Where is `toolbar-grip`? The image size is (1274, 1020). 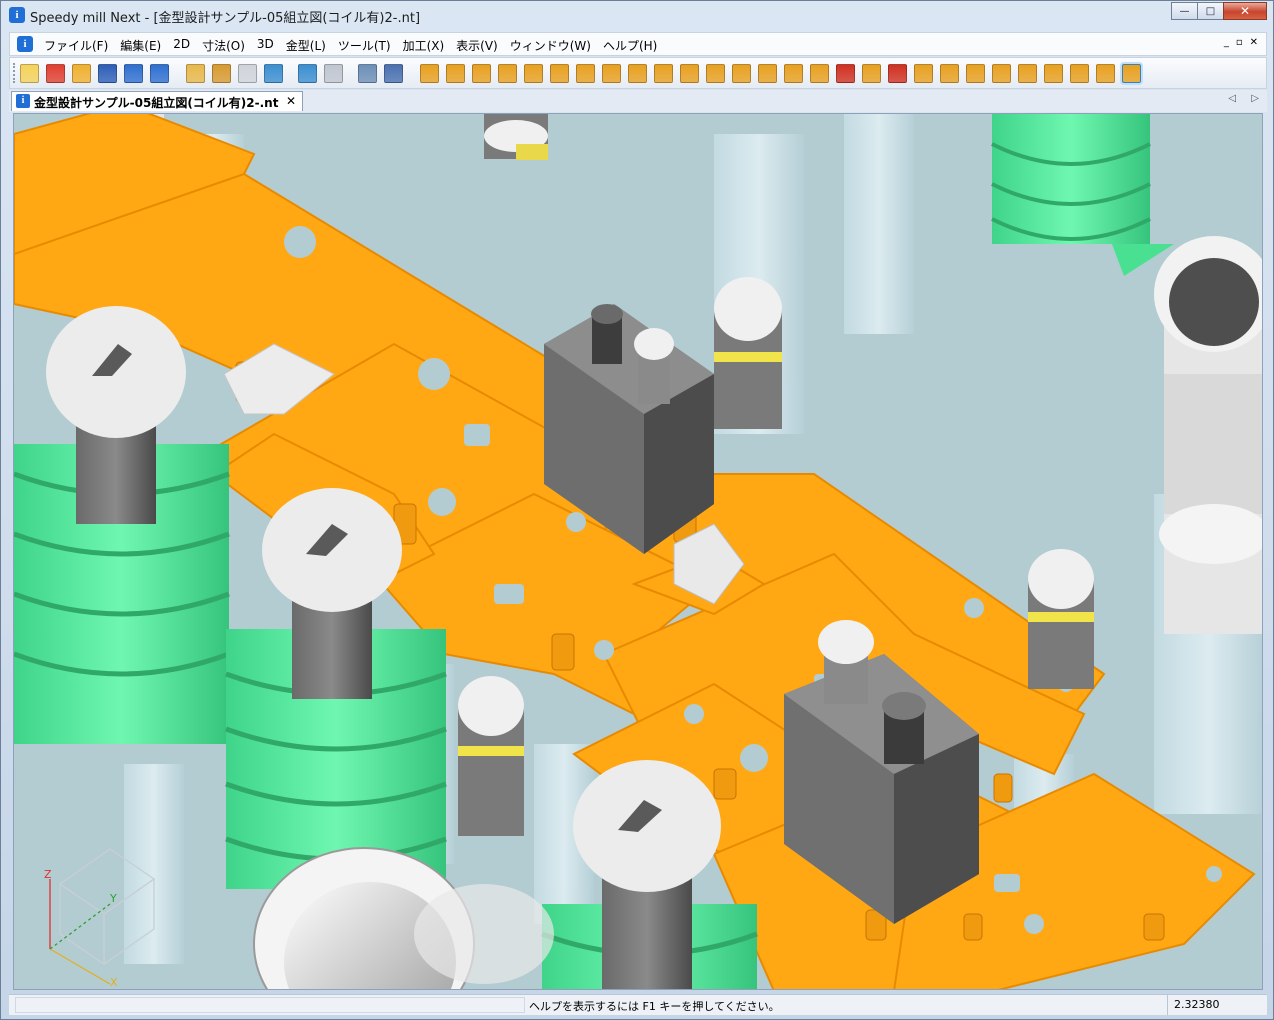 toolbar-grip is located at coordinates (15, 73).